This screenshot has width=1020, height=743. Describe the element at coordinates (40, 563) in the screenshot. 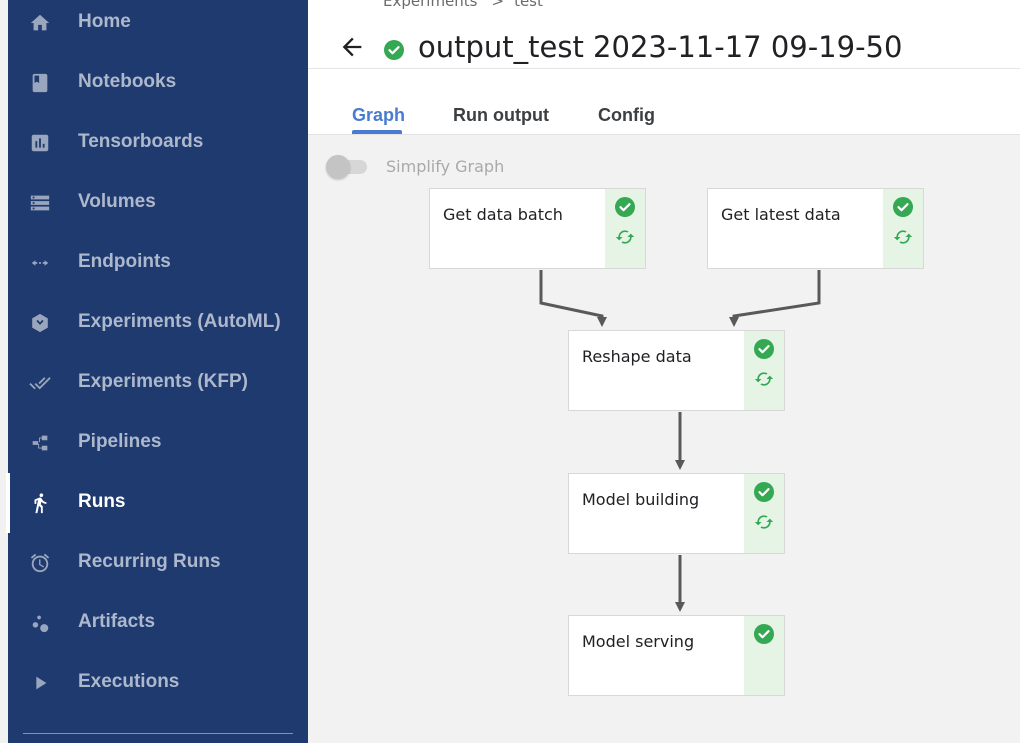

I see `alarm-clock-icon` at that location.